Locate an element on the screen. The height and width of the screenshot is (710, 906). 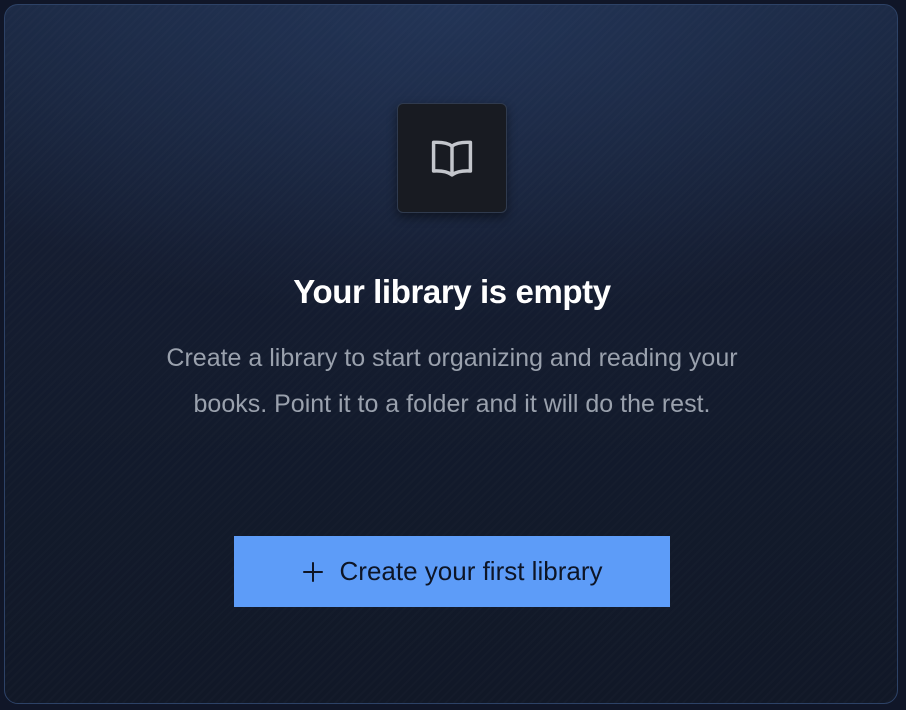
create-first-library-label: Create your first library is located at coordinates (471, 571).